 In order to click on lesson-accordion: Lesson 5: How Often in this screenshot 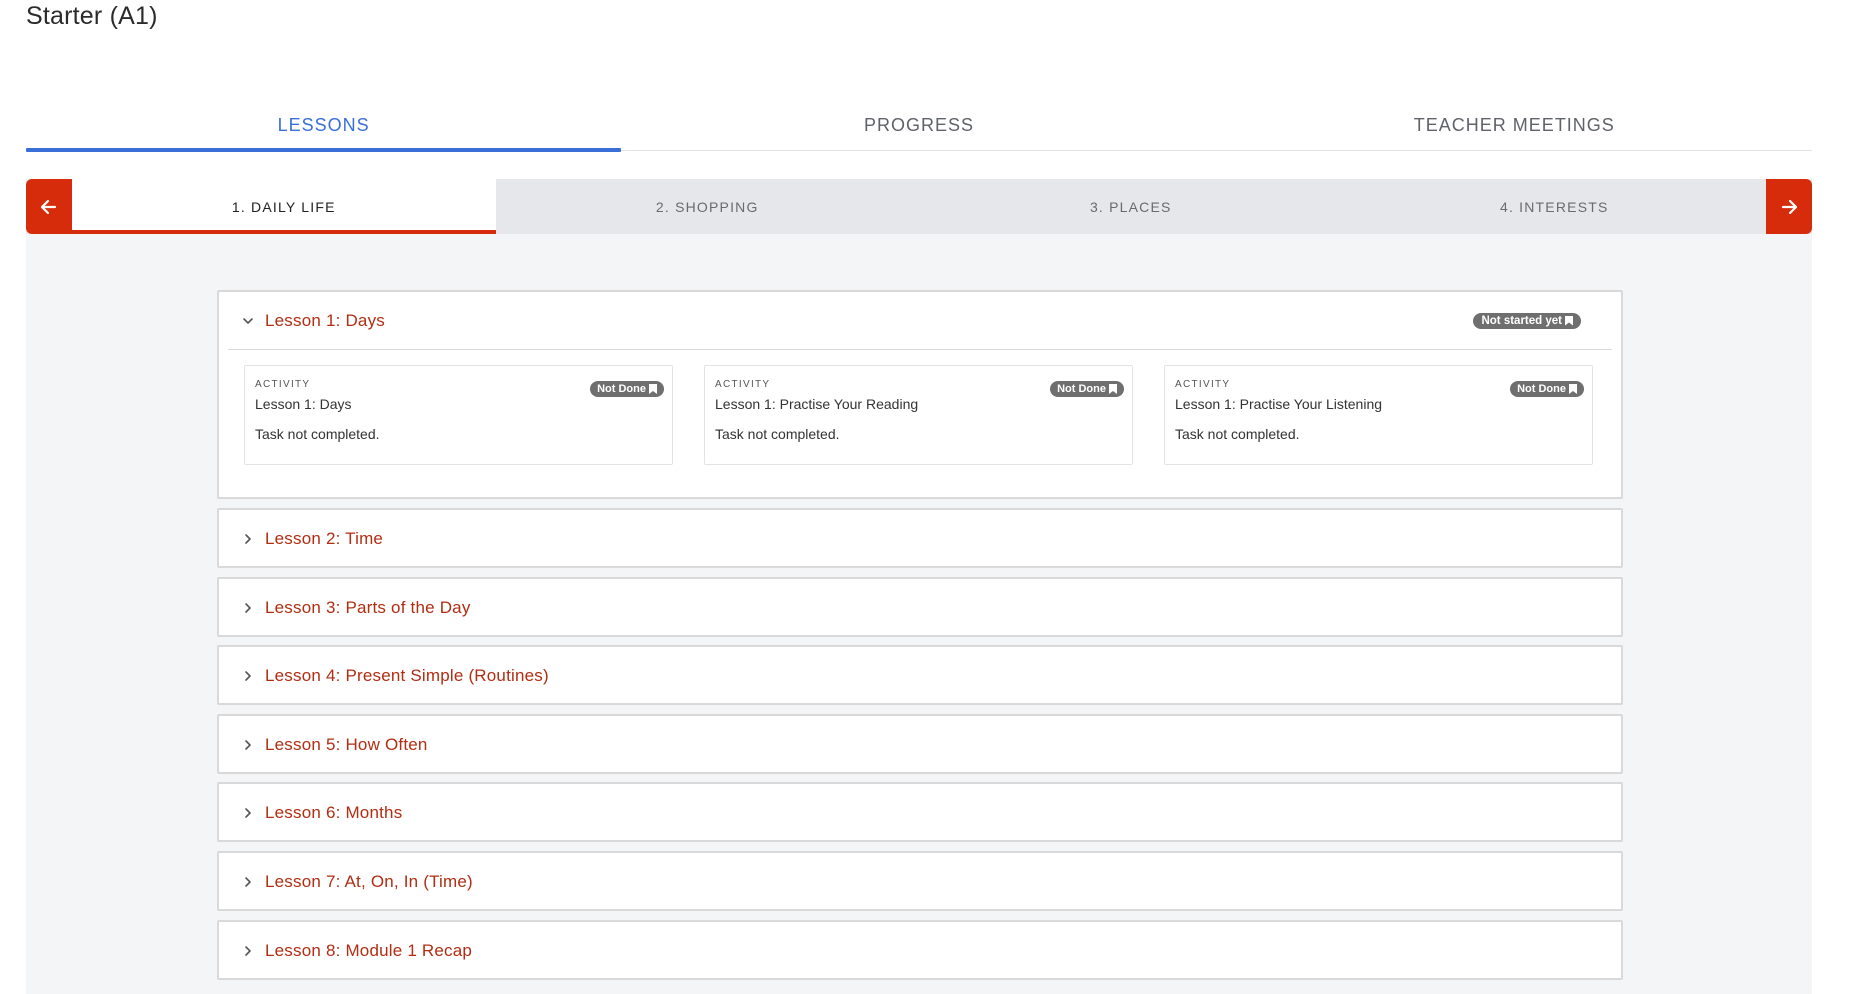, I will do `click(920, 744)`.